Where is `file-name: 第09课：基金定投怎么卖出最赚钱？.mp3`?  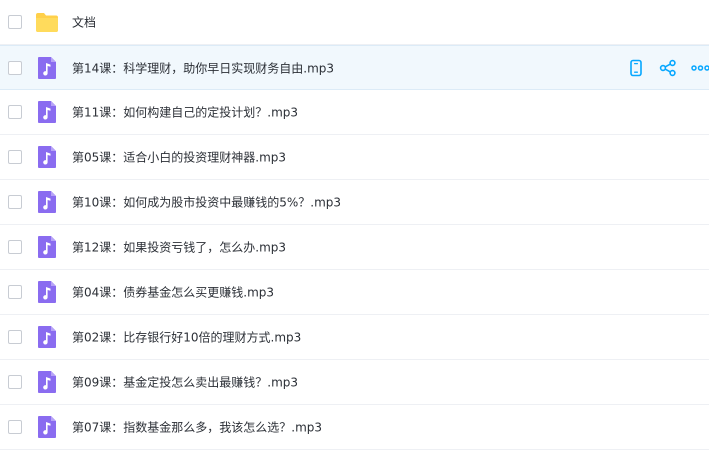 file-name: 第09课：基金定投怎么卖出最赚钱？.mp3 is located at coordinates (185, 382).